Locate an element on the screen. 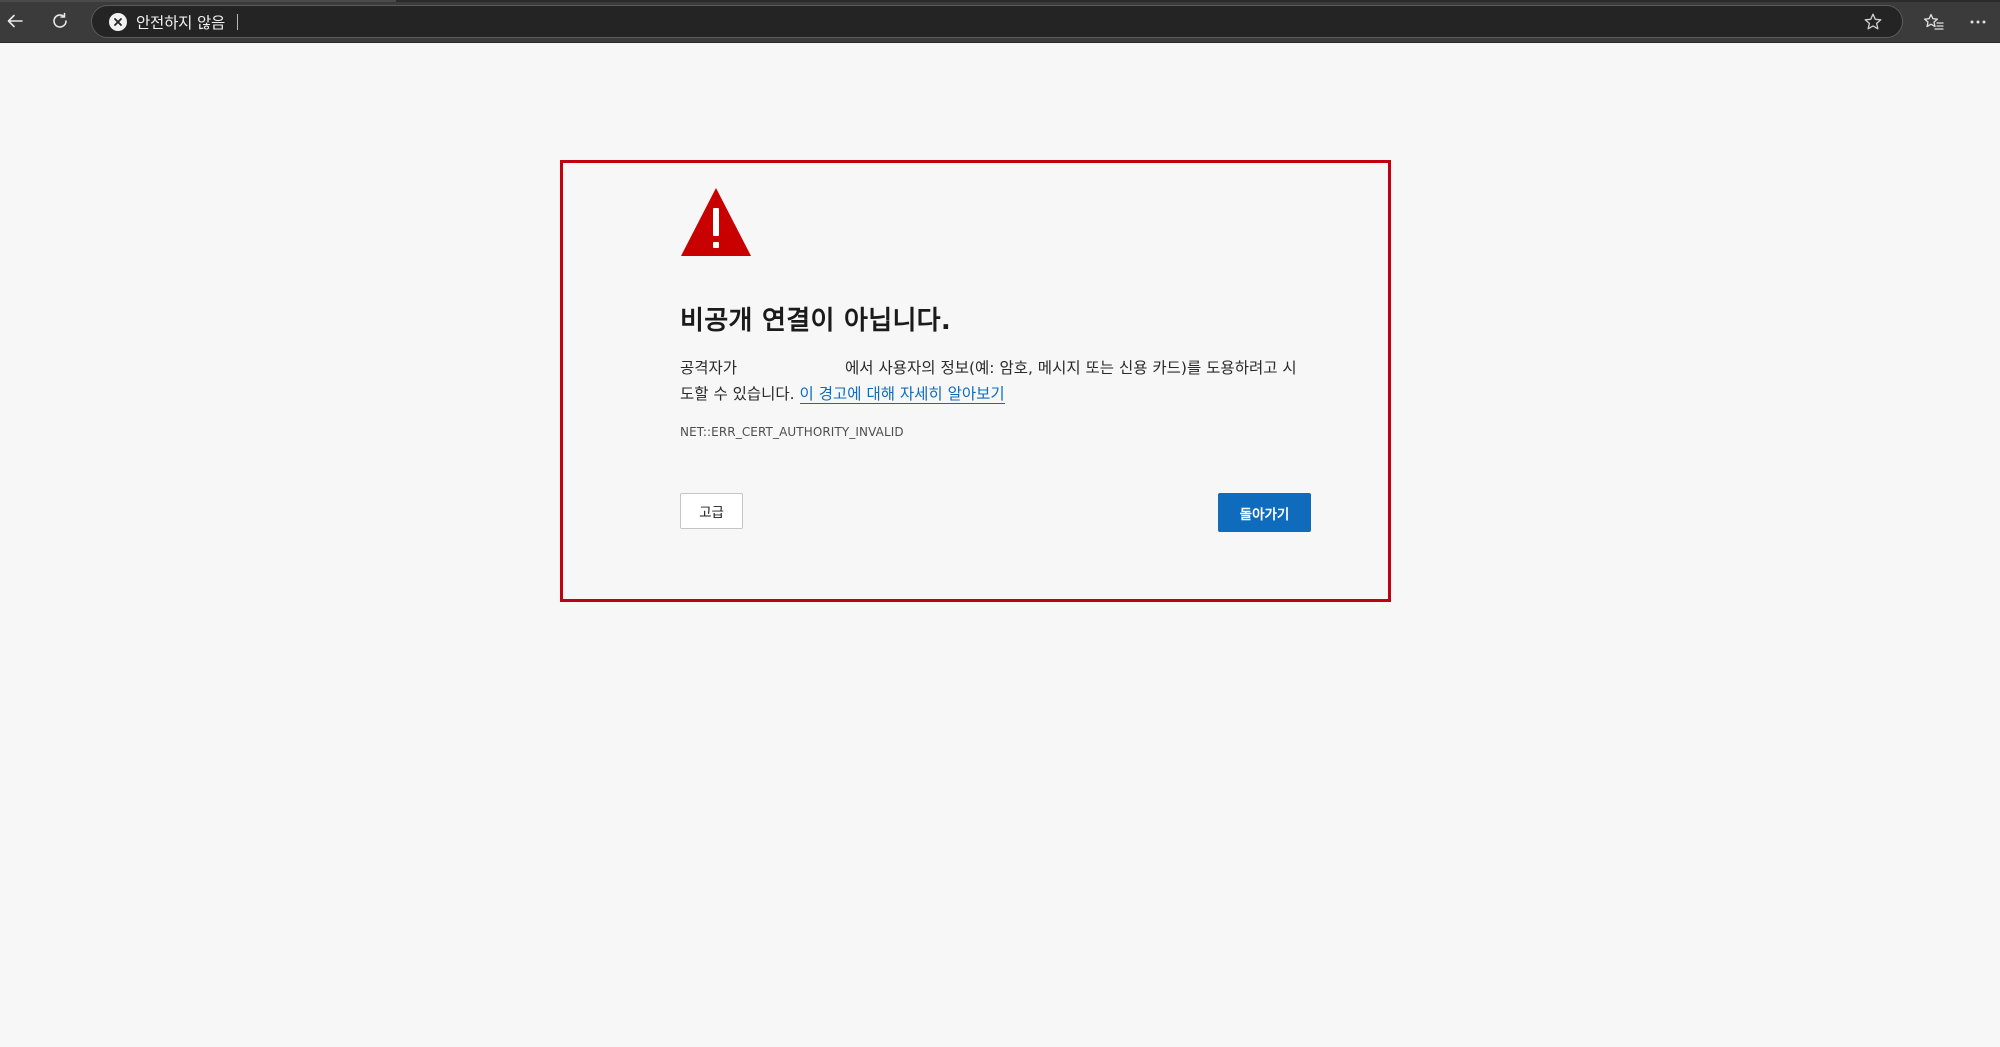 This screenshot has width=2000, height=1047. address-bar: 안전하지 않음 is located at coordinates (997, 21).